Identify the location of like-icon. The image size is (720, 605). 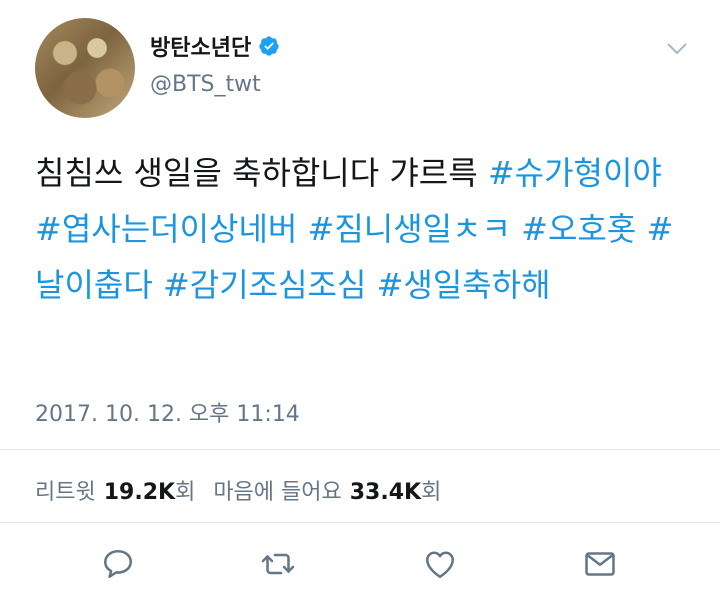
(440, 564).